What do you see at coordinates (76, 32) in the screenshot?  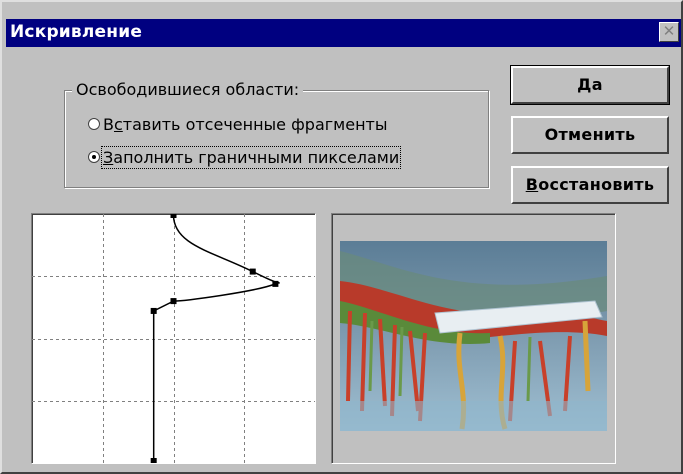 I see `dialog-title: Искривление` at bounding box center [76, 32].